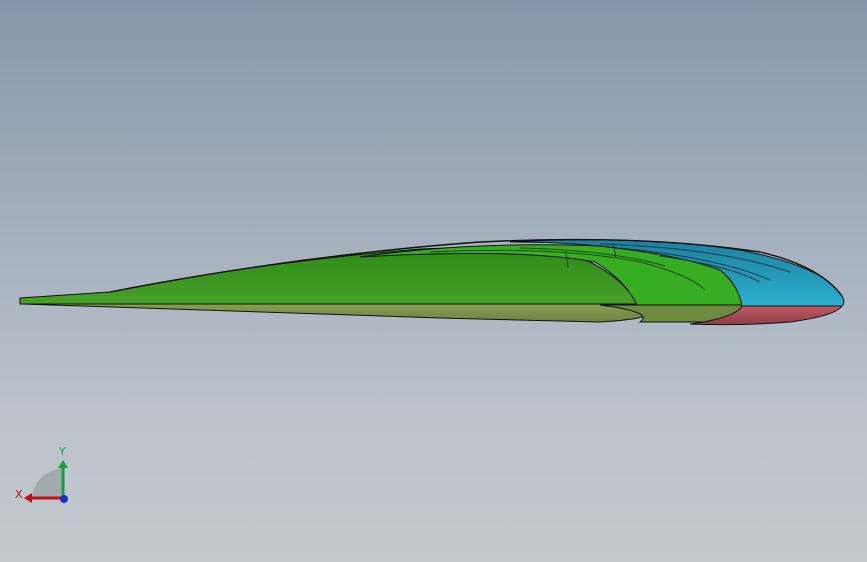 The width and height of the screenshot is (867, 562). What do you see at coordinates (63, 464) in the screenshot?
I see `y-axis-arrowhead-icon` at bounding box center [63, 464].